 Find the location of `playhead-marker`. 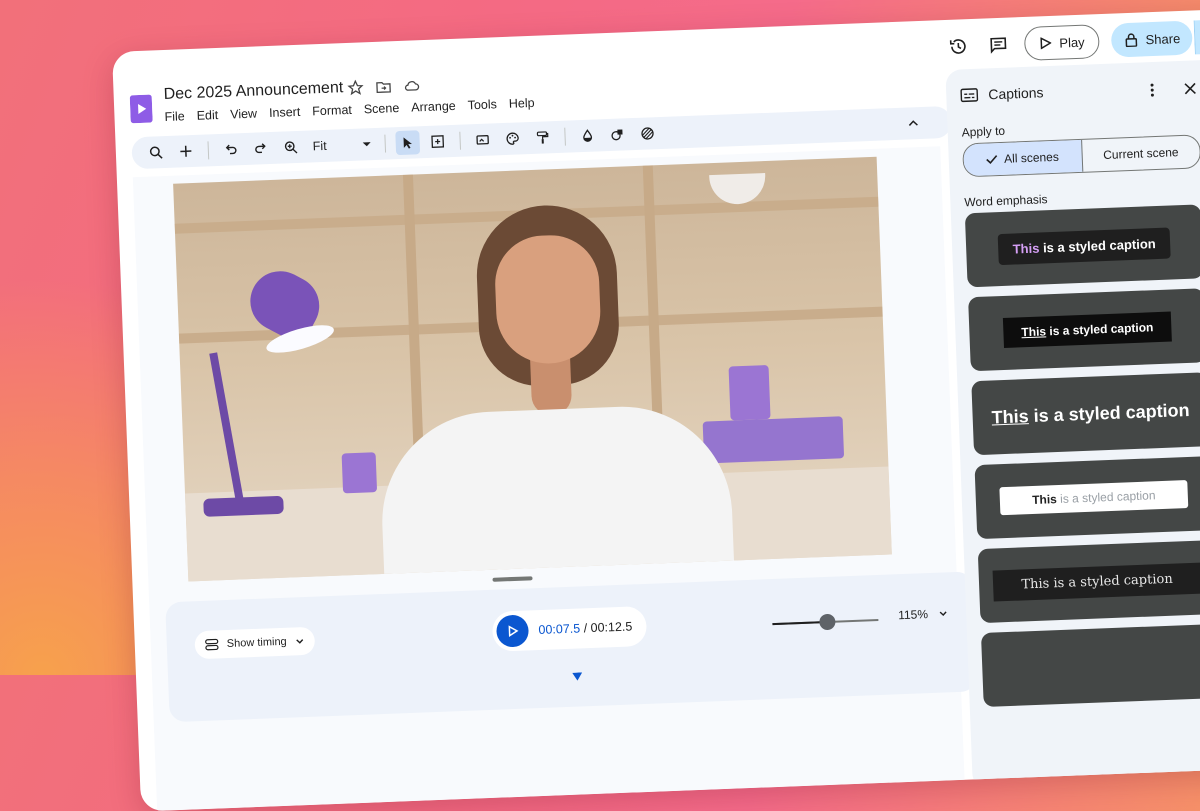

playhead-marker is located at coordinates (577, 676).